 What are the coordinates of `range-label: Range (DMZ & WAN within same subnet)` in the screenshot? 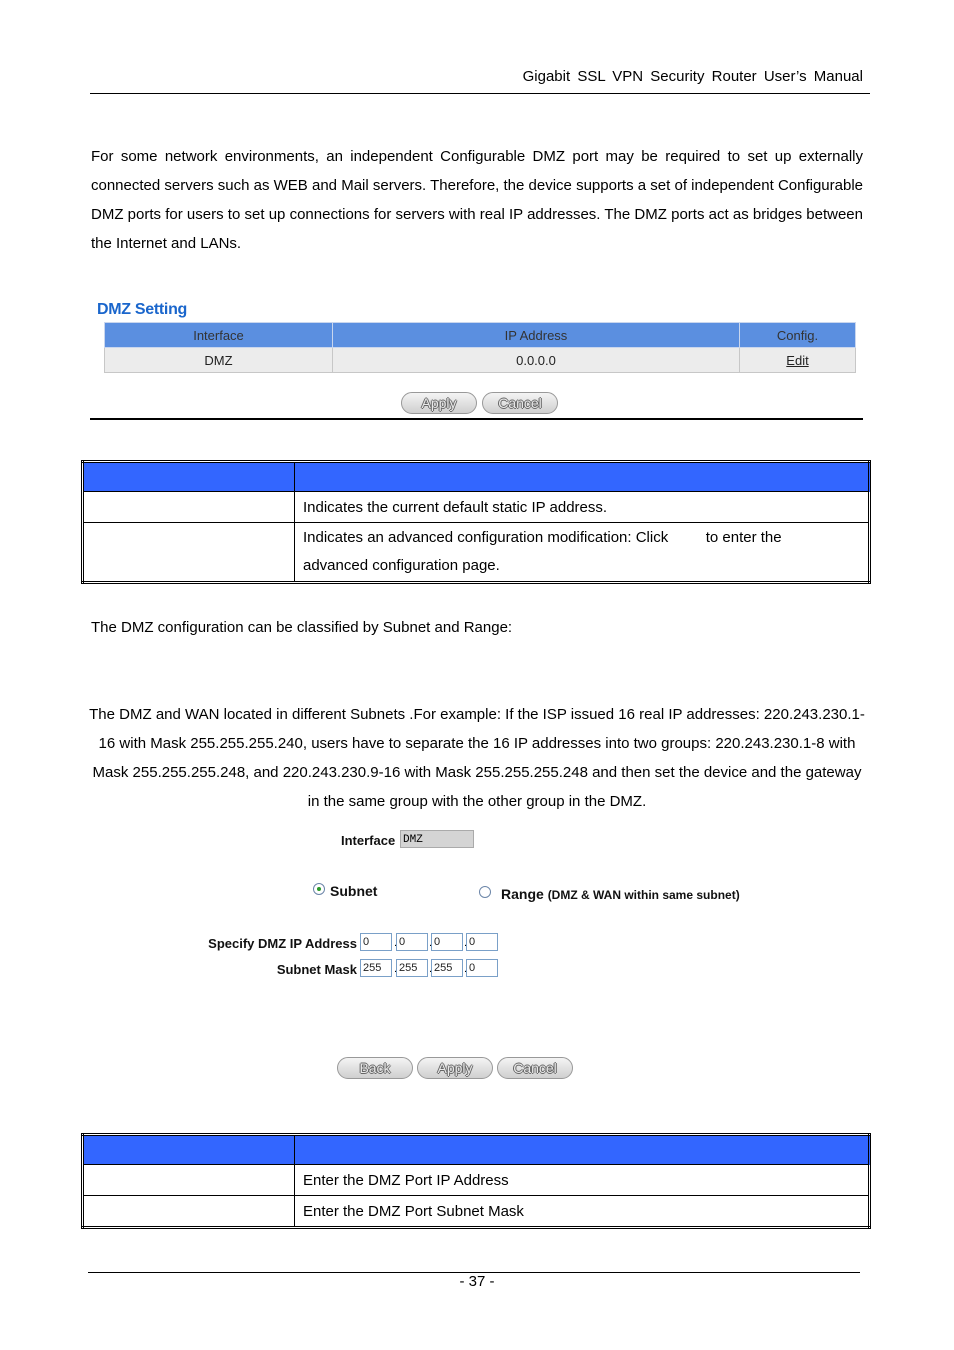 It's located at (620, 894).